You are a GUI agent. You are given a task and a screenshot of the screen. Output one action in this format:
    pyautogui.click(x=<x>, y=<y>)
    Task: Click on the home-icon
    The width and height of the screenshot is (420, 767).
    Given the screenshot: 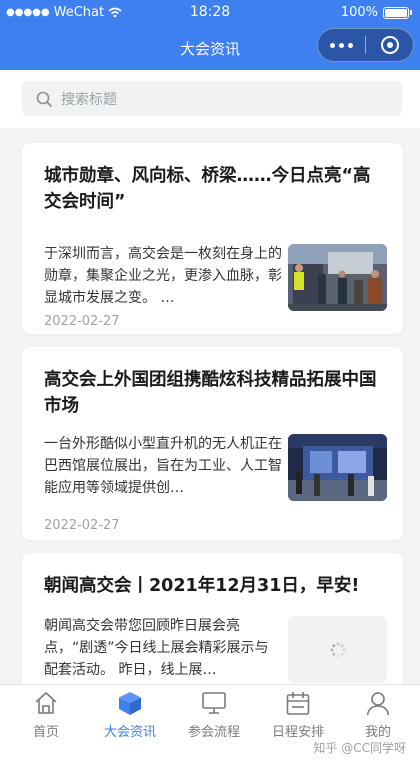 What is the action you would take?
    pyautogui.click(x=46, y=703)
    